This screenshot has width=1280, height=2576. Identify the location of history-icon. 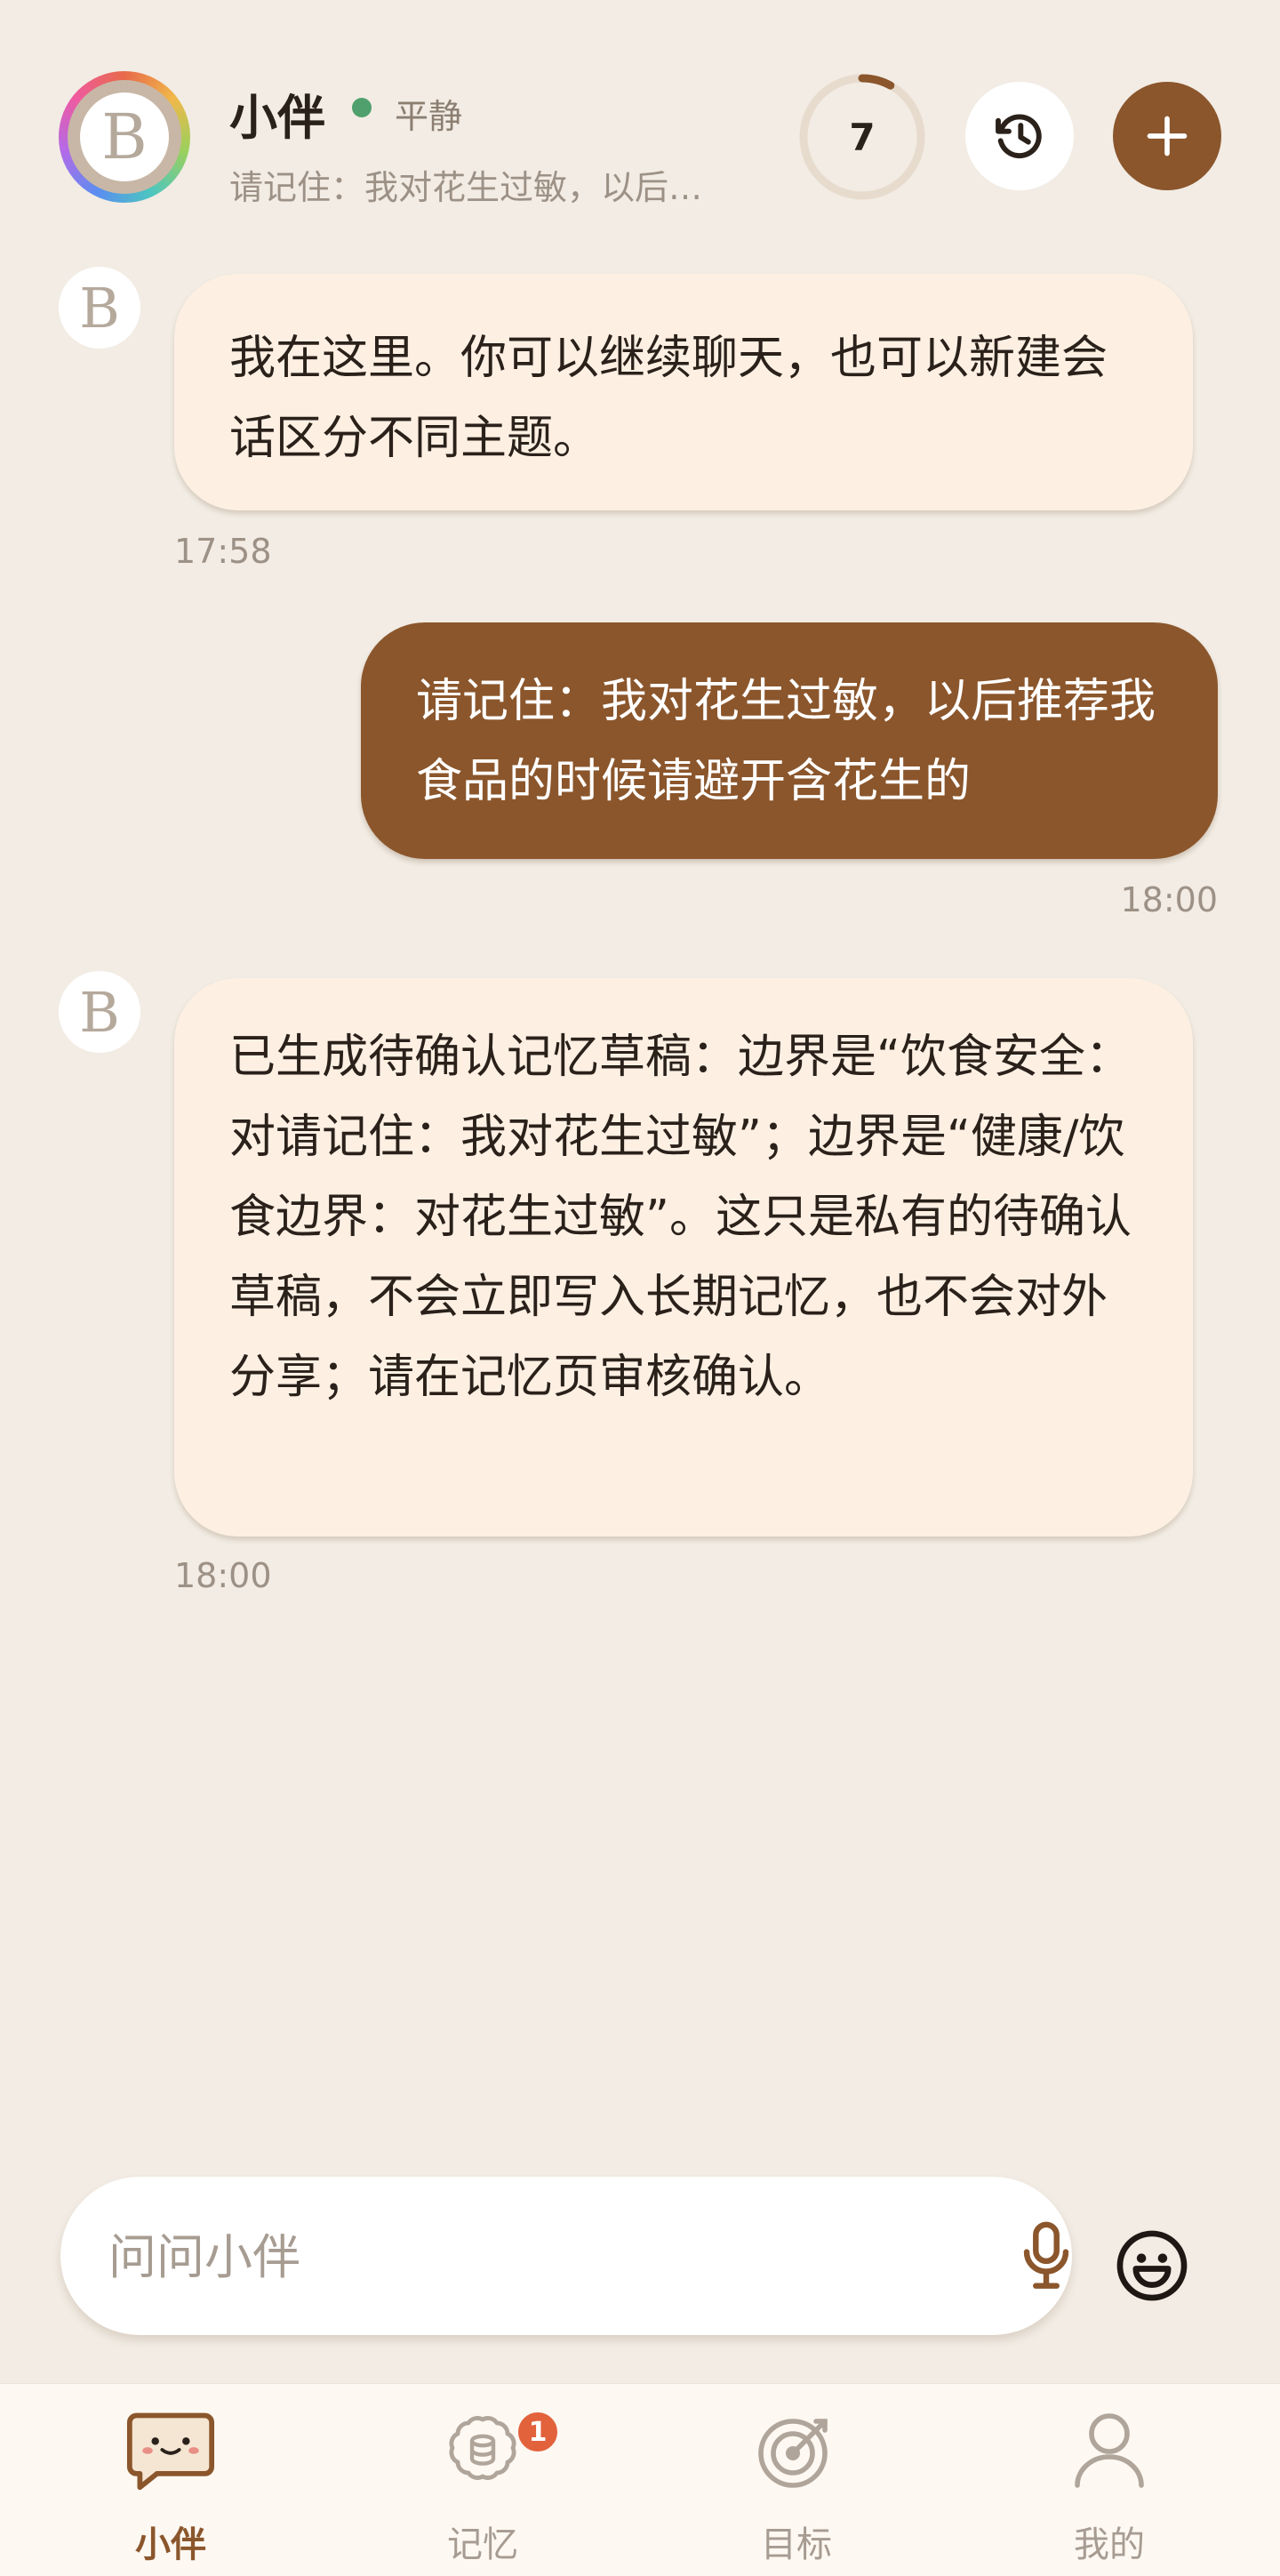
(1019, 136).